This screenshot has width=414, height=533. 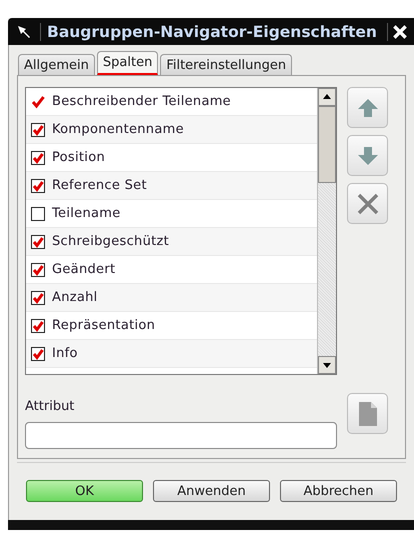 What do you see at coordinates (171, 354) in the screenshot?
I see `list-item: Info` at bounding box center [171, 354].